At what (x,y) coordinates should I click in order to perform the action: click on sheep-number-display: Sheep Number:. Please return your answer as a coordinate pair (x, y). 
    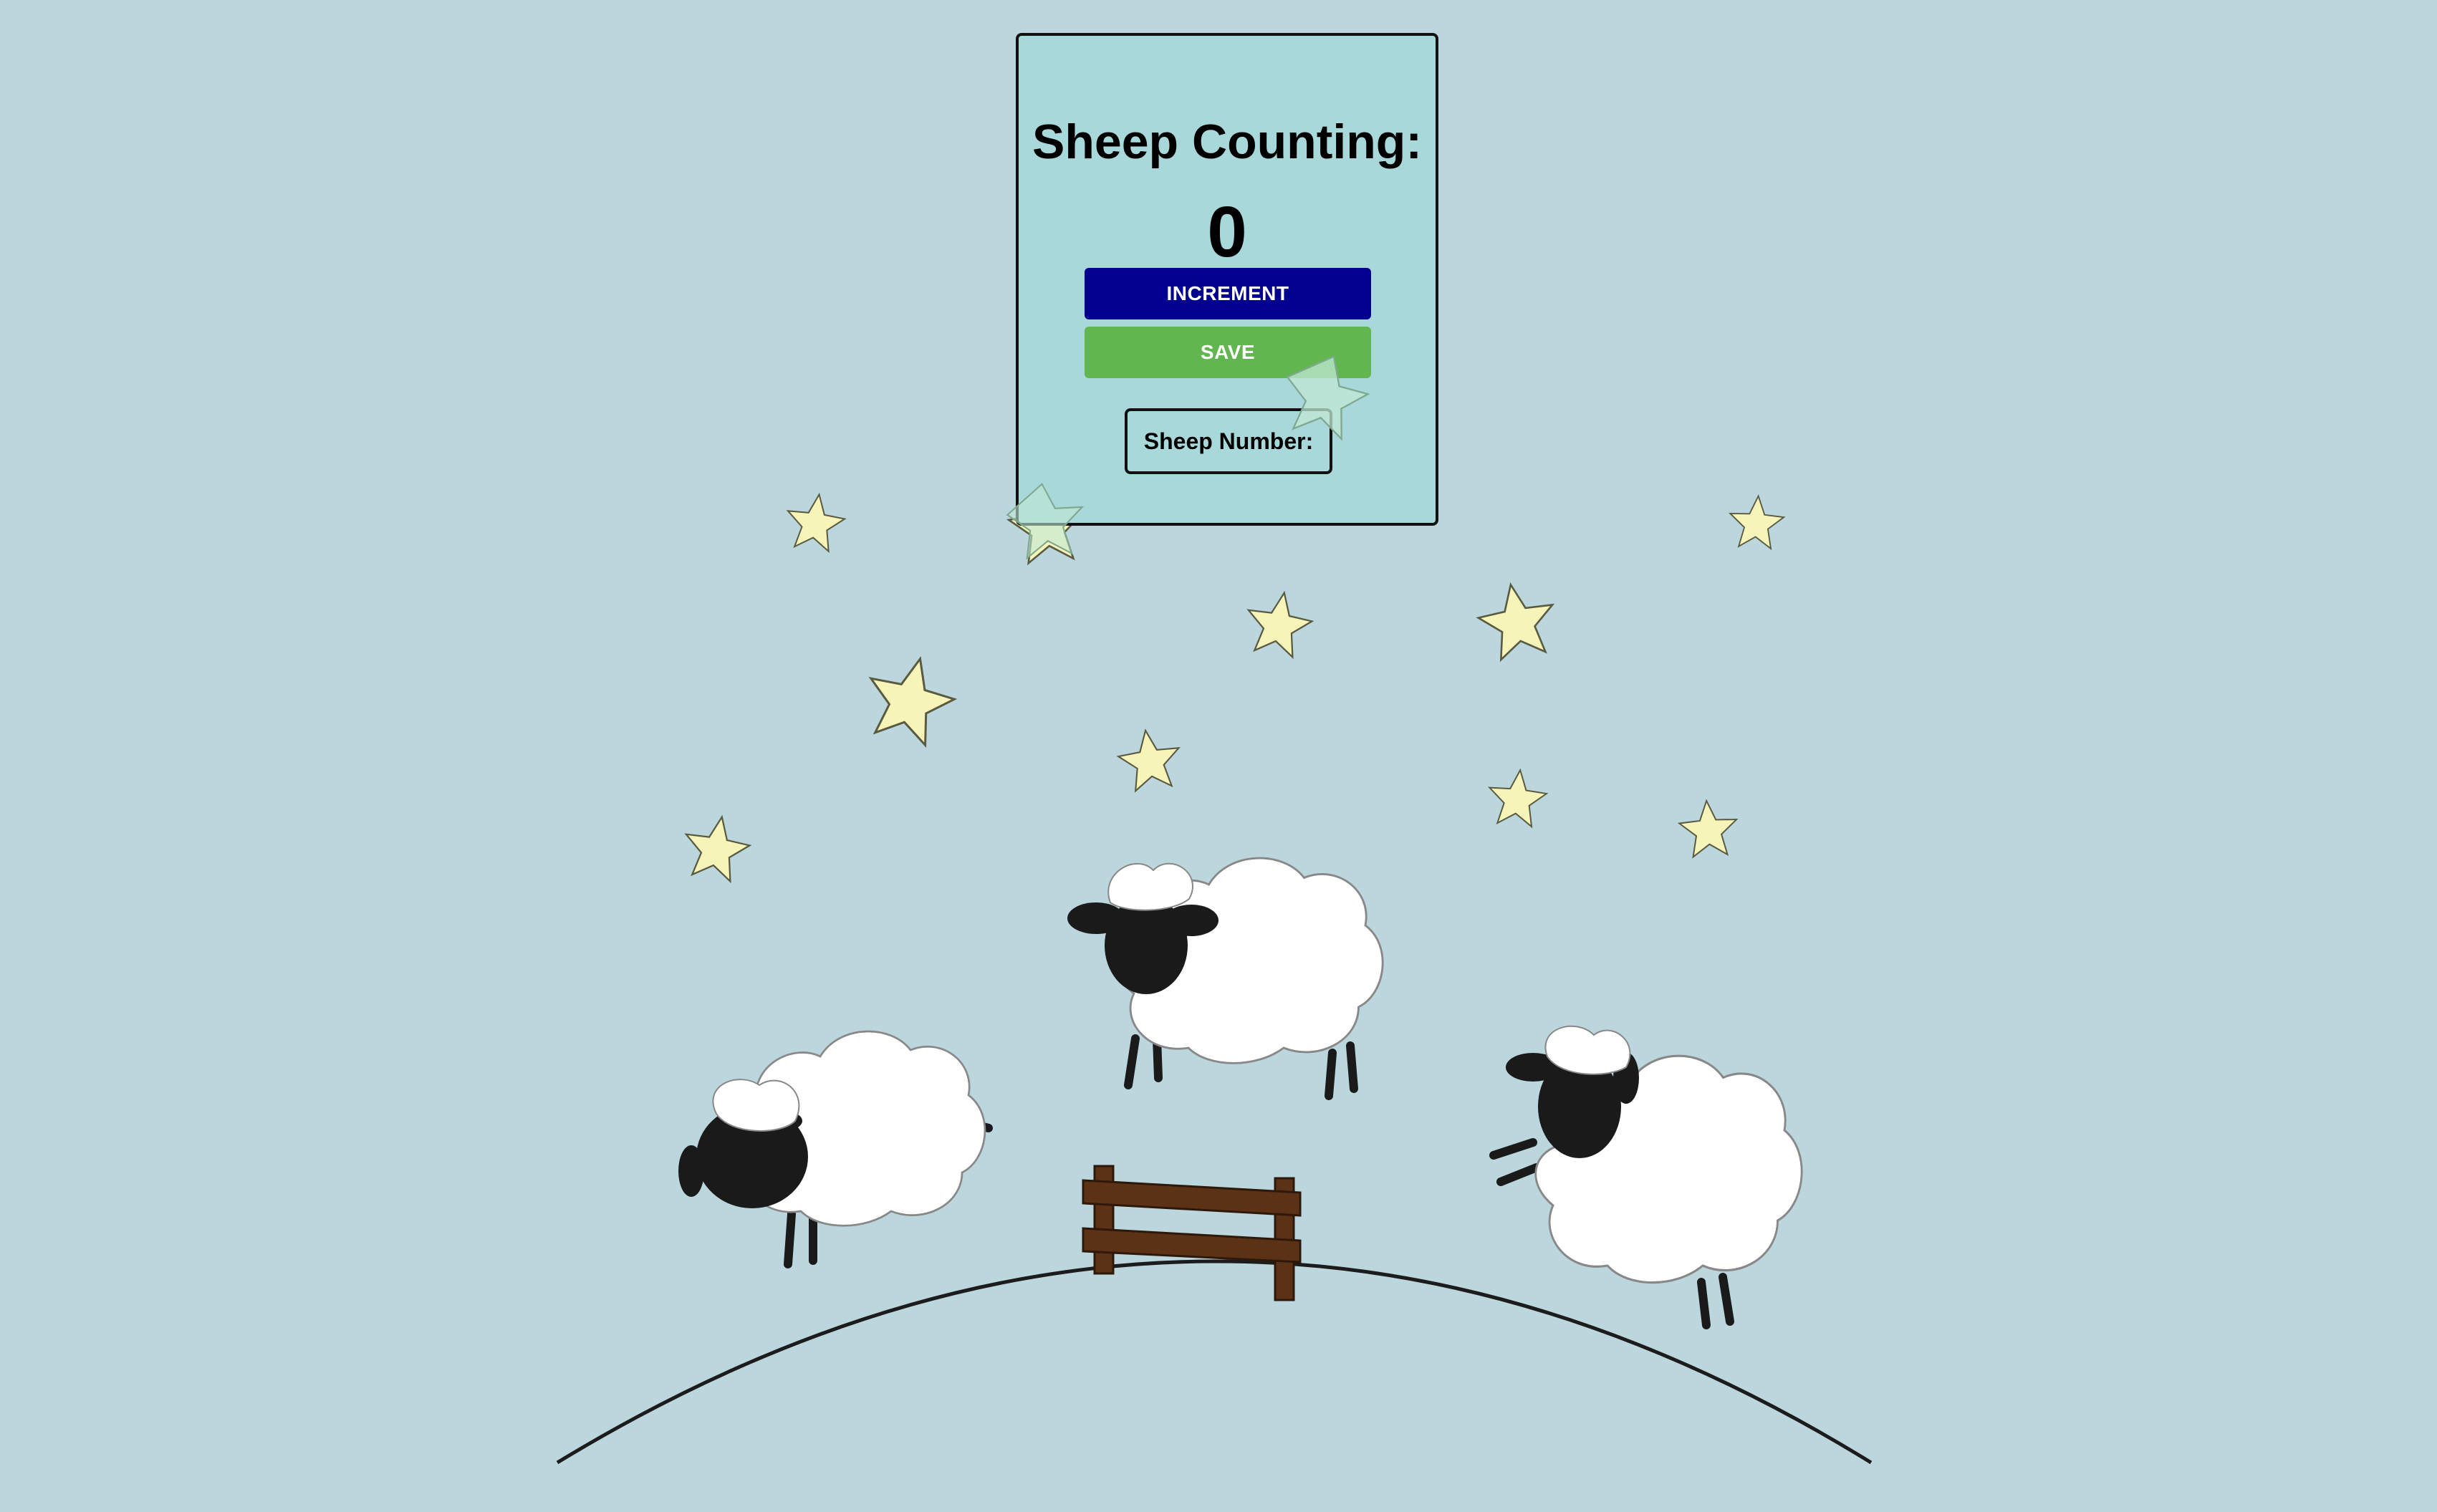
    Looking at the image, I should click on (1228, 441).